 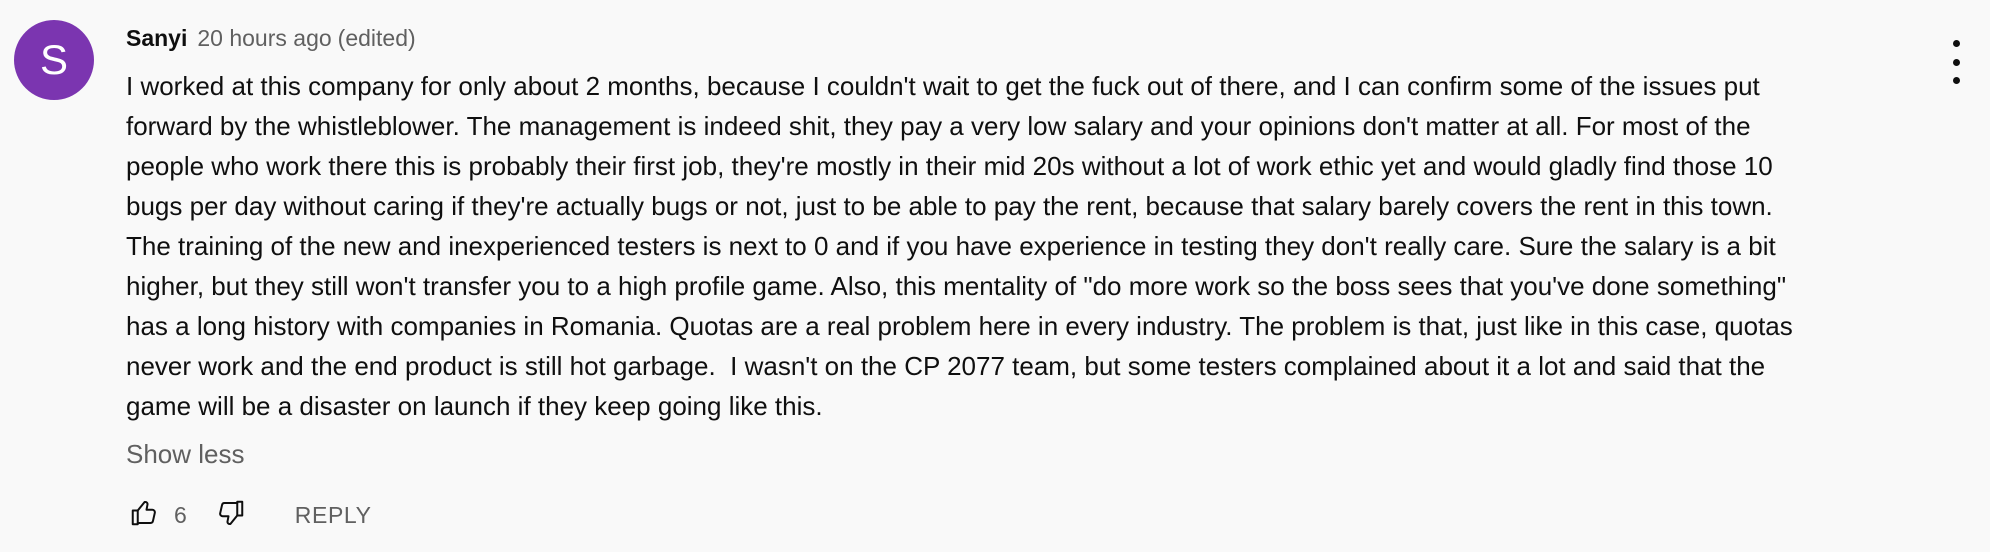 I want to click on avatar: S, so click(x=54, y=60).